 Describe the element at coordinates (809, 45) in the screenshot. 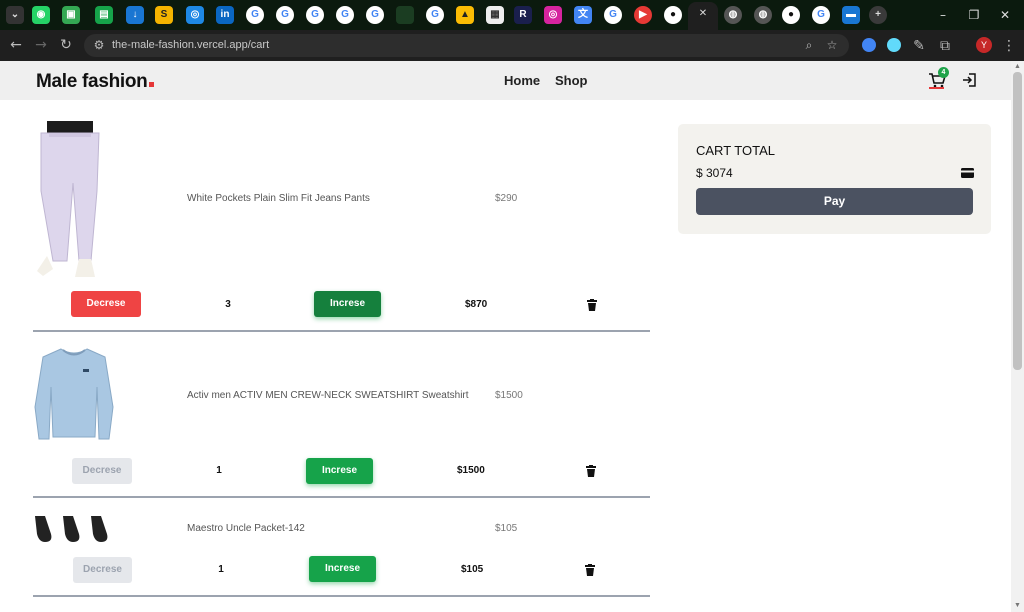

I see `zoom-icon: ⌕` at that location.